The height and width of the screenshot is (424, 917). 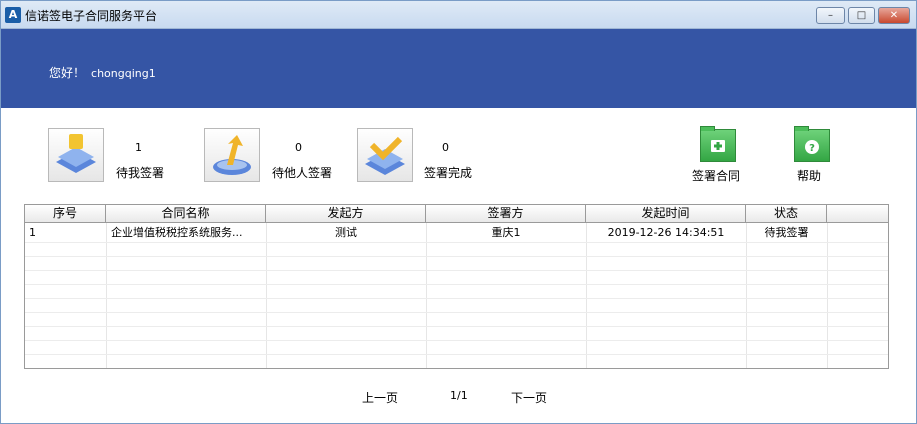 What do you see at coordinates (506, 214) in the screenshot?
I see `column-header-signer: 签署方` at bounding box center [506, 214].